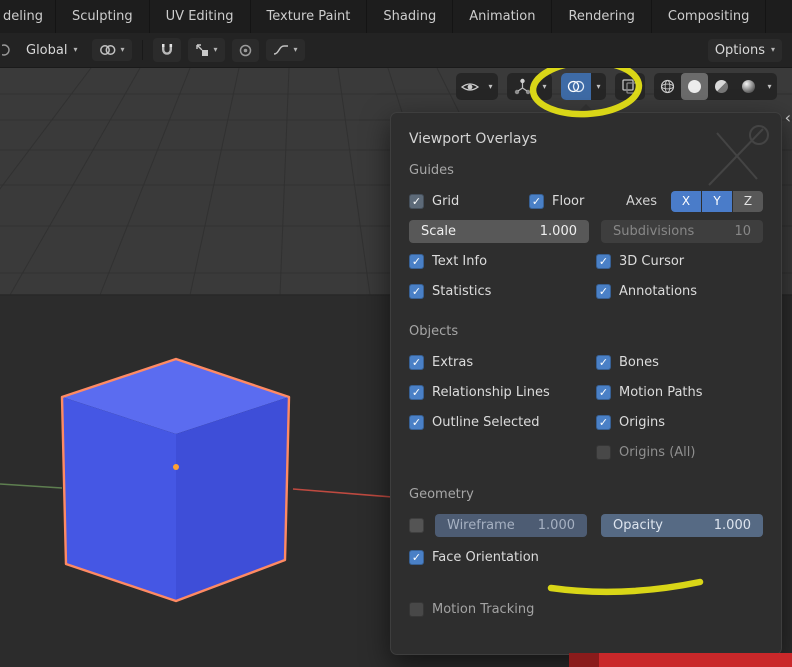  Describe the element at coordinates (694, 86) in the screenshot. I see `solid-sphere-icon` at that location.